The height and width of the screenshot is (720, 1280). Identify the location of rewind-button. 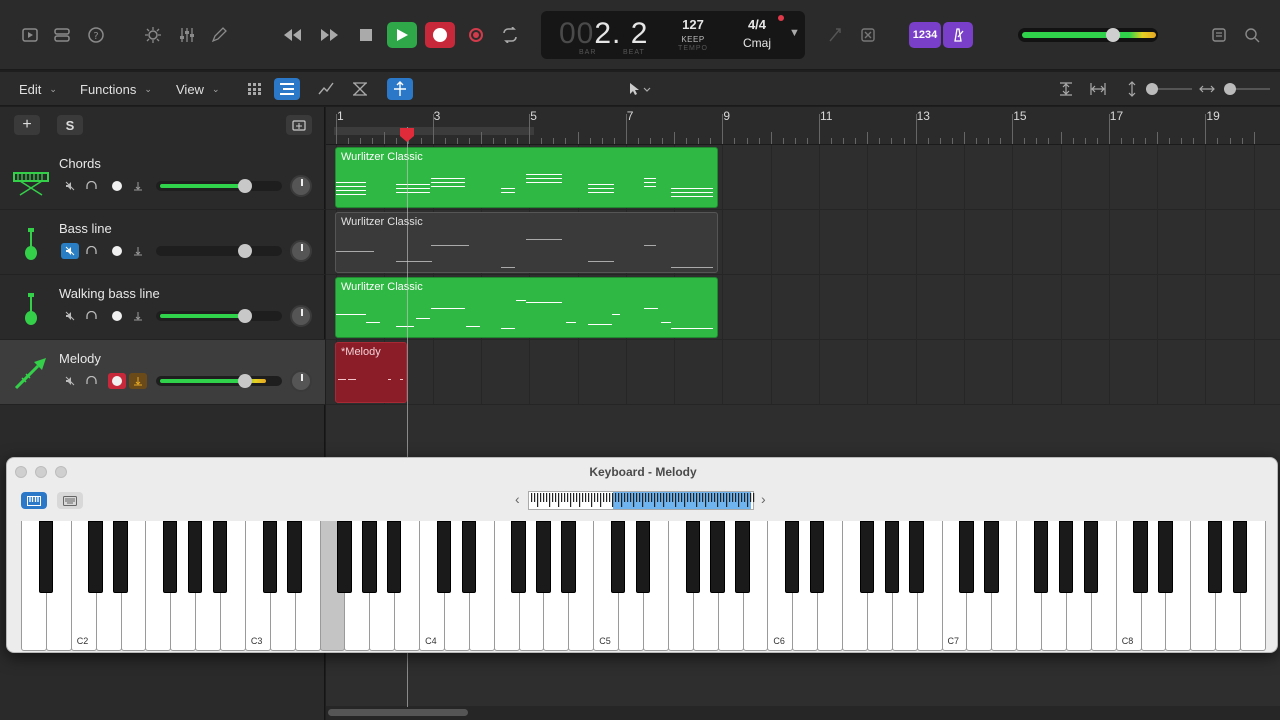
(292, 35).